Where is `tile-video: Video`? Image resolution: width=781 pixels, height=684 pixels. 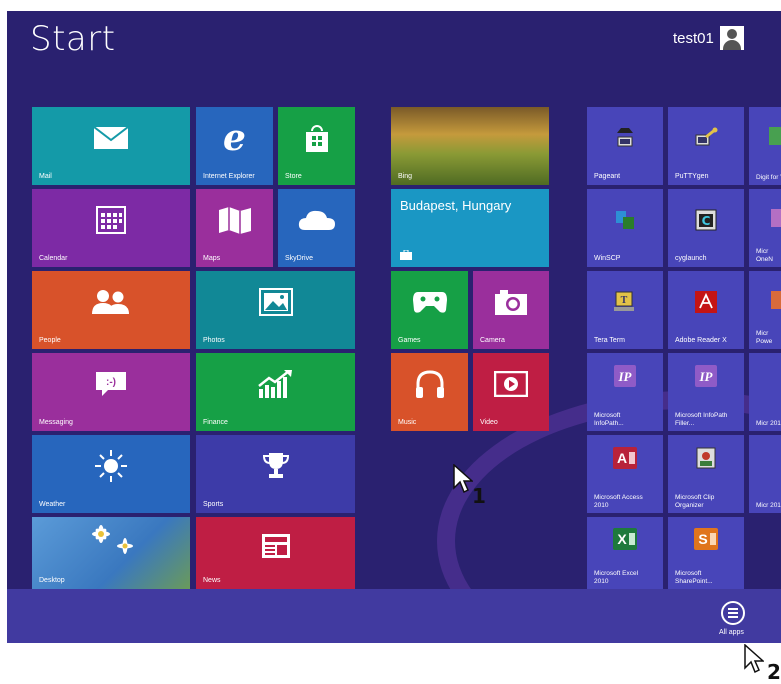
tile-video: Video is located at coordinates (511, 392).